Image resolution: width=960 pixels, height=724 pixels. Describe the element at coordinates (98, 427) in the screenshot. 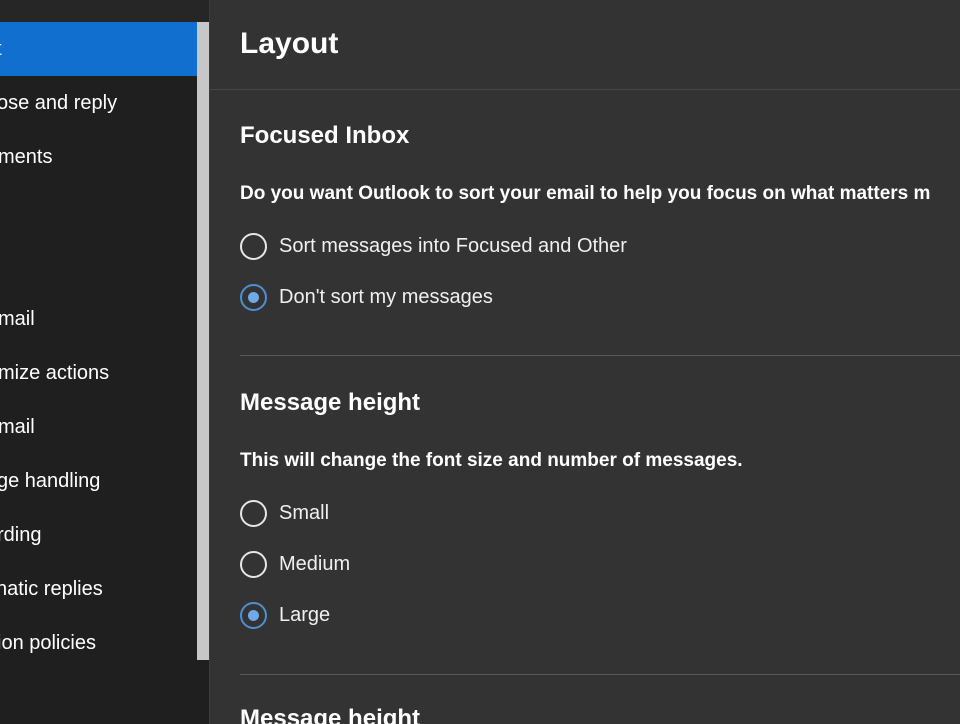

I see `nav-item-sync-email: mail` at that location.